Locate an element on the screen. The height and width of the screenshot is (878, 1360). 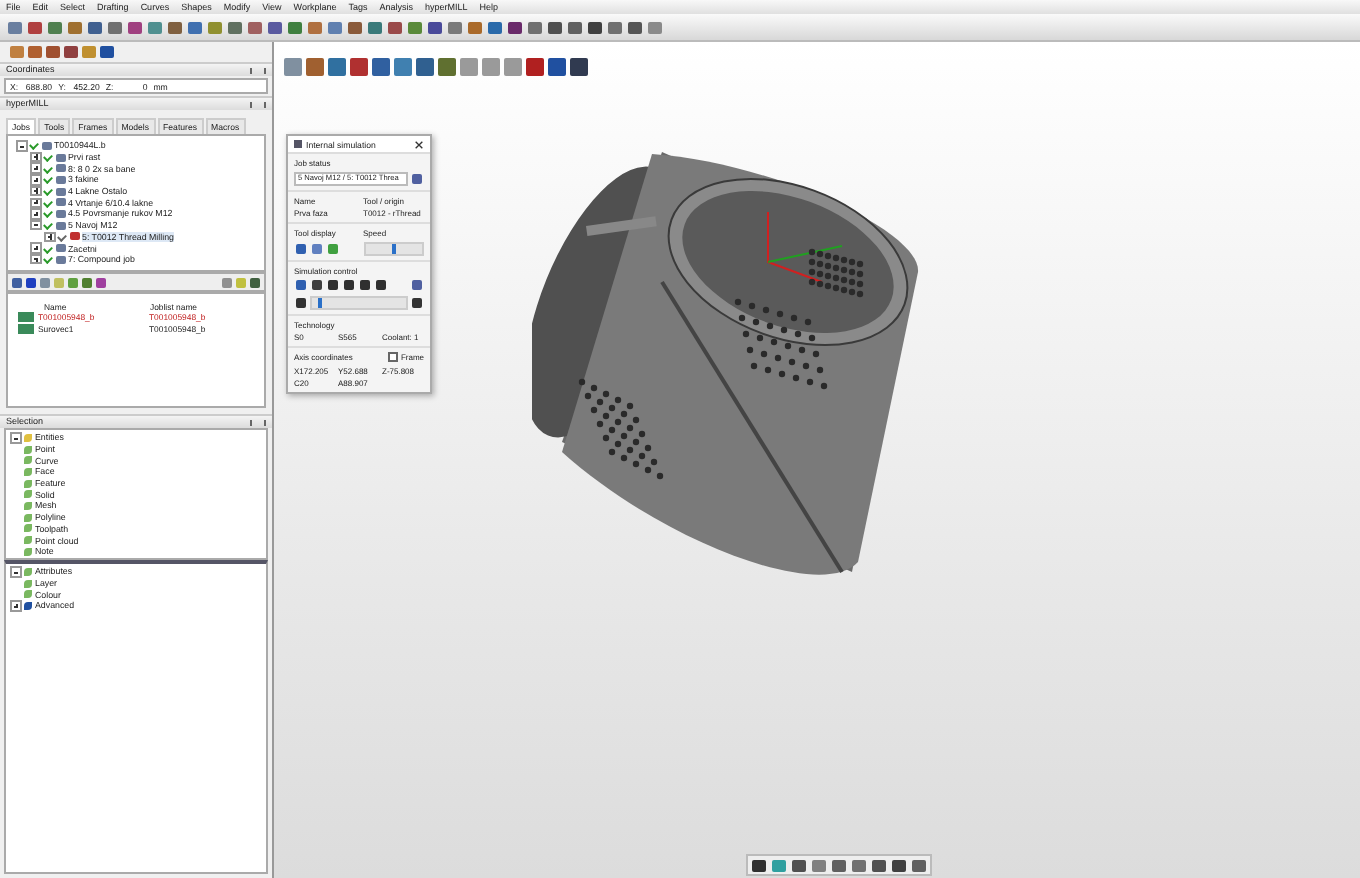
window-icon is located at coordinates (298, 144).